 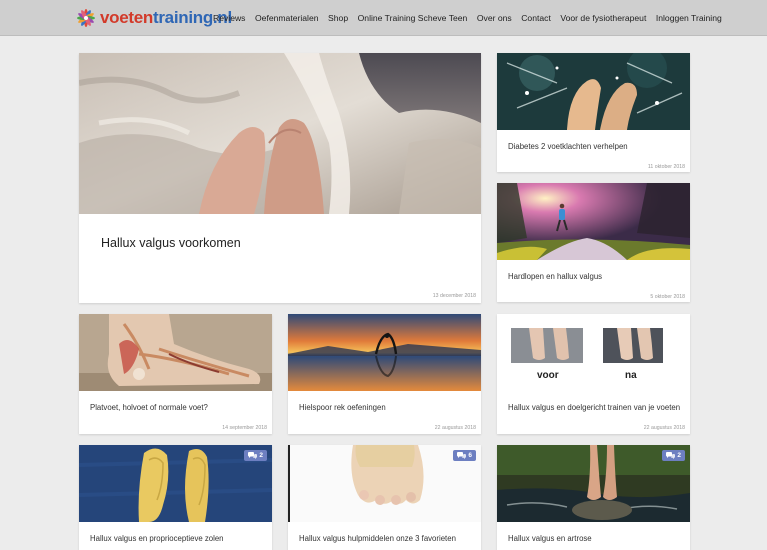 I want to click on post-title: Hardlopen en hallux valgus, so click(x=555, y=276).